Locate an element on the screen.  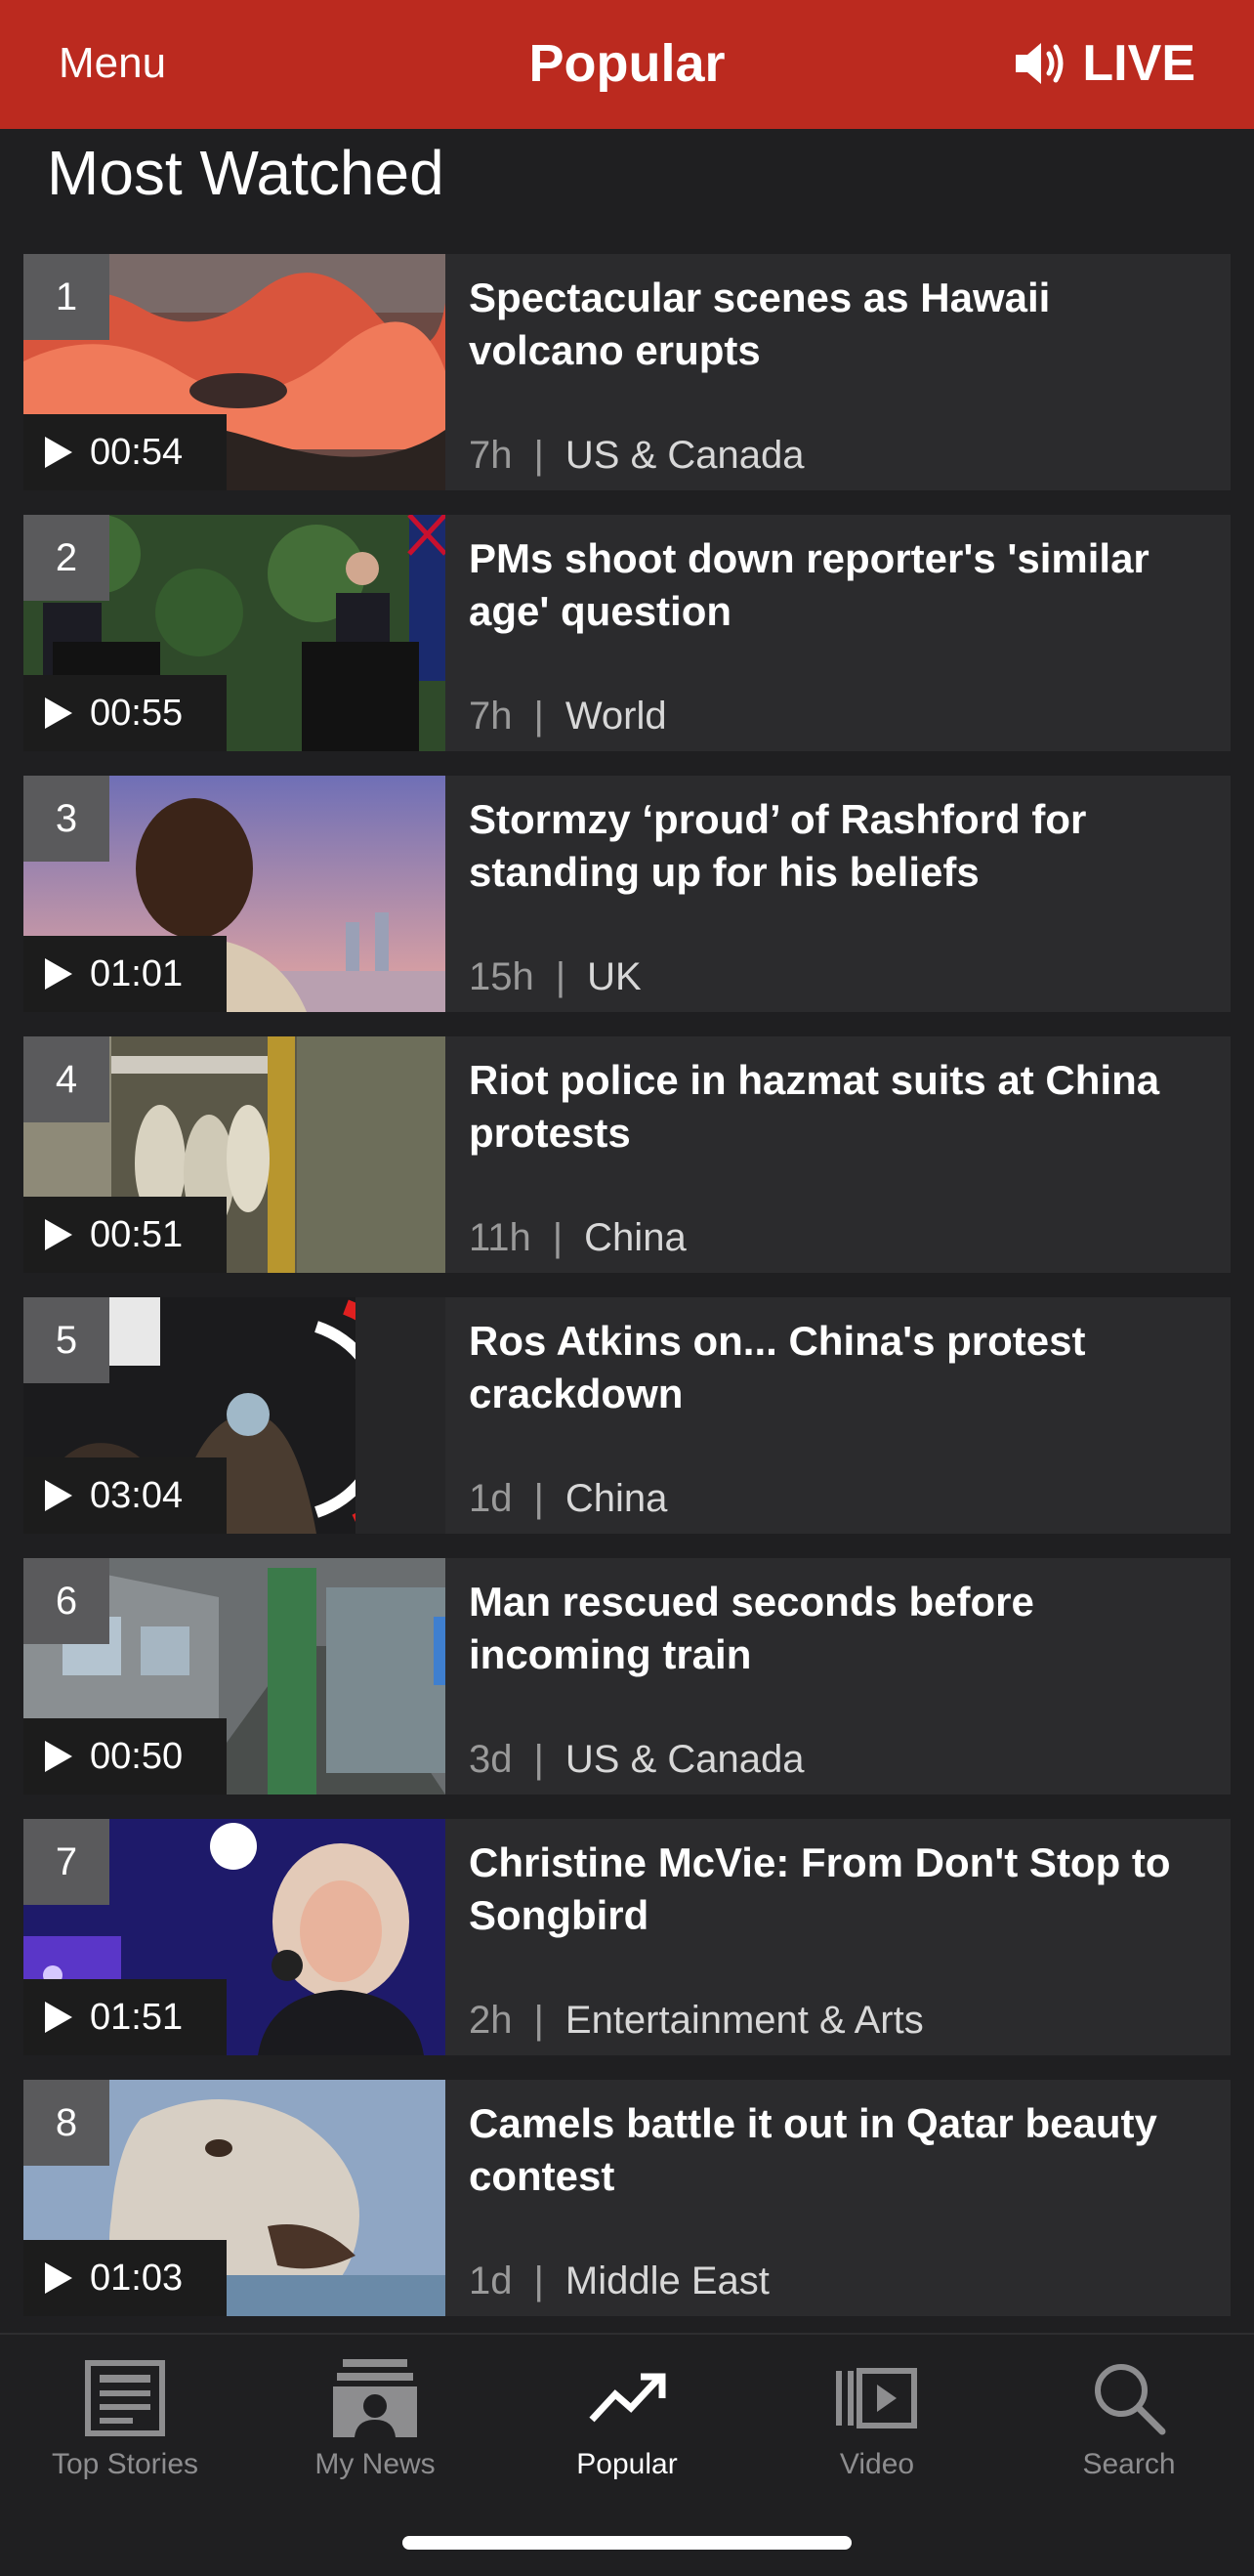
rank-badge: 7 is located at coordinates (66, 1862).